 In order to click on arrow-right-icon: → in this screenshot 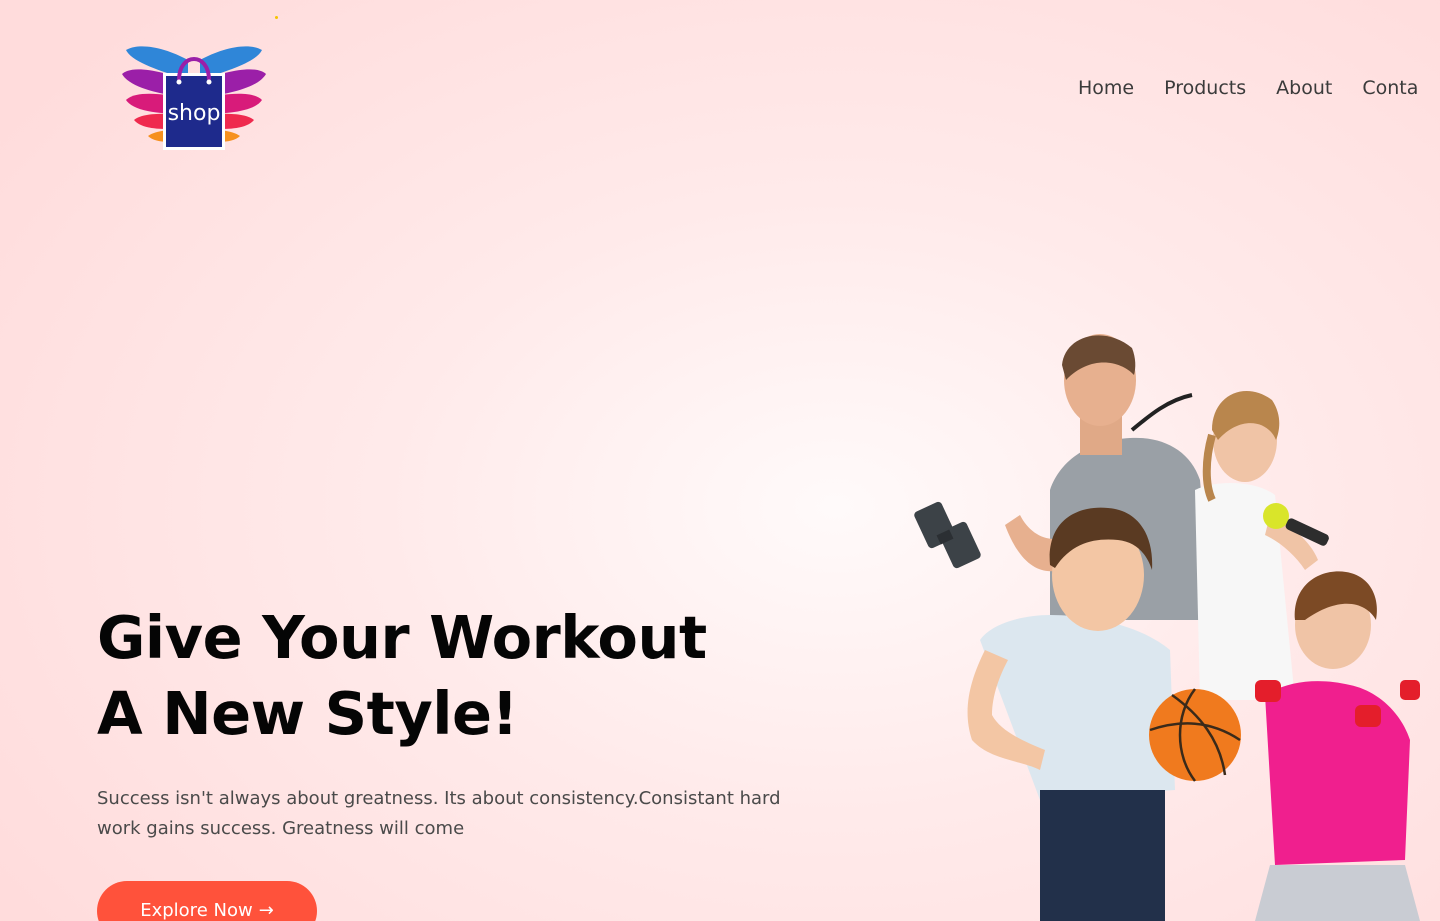, I will do `click(266, 910)`.